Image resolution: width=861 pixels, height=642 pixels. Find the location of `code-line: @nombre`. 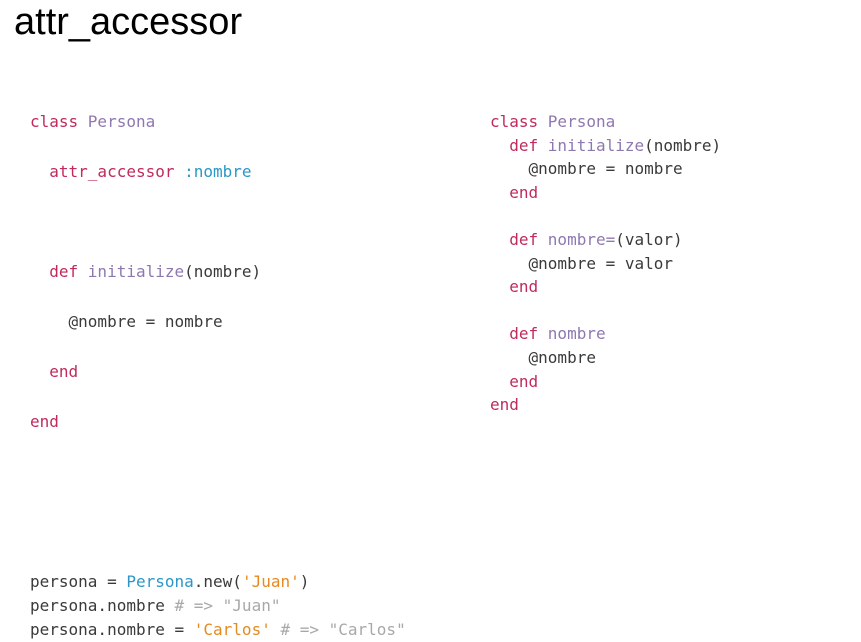

code-line: @nombre is located at coordinates (605, 358).